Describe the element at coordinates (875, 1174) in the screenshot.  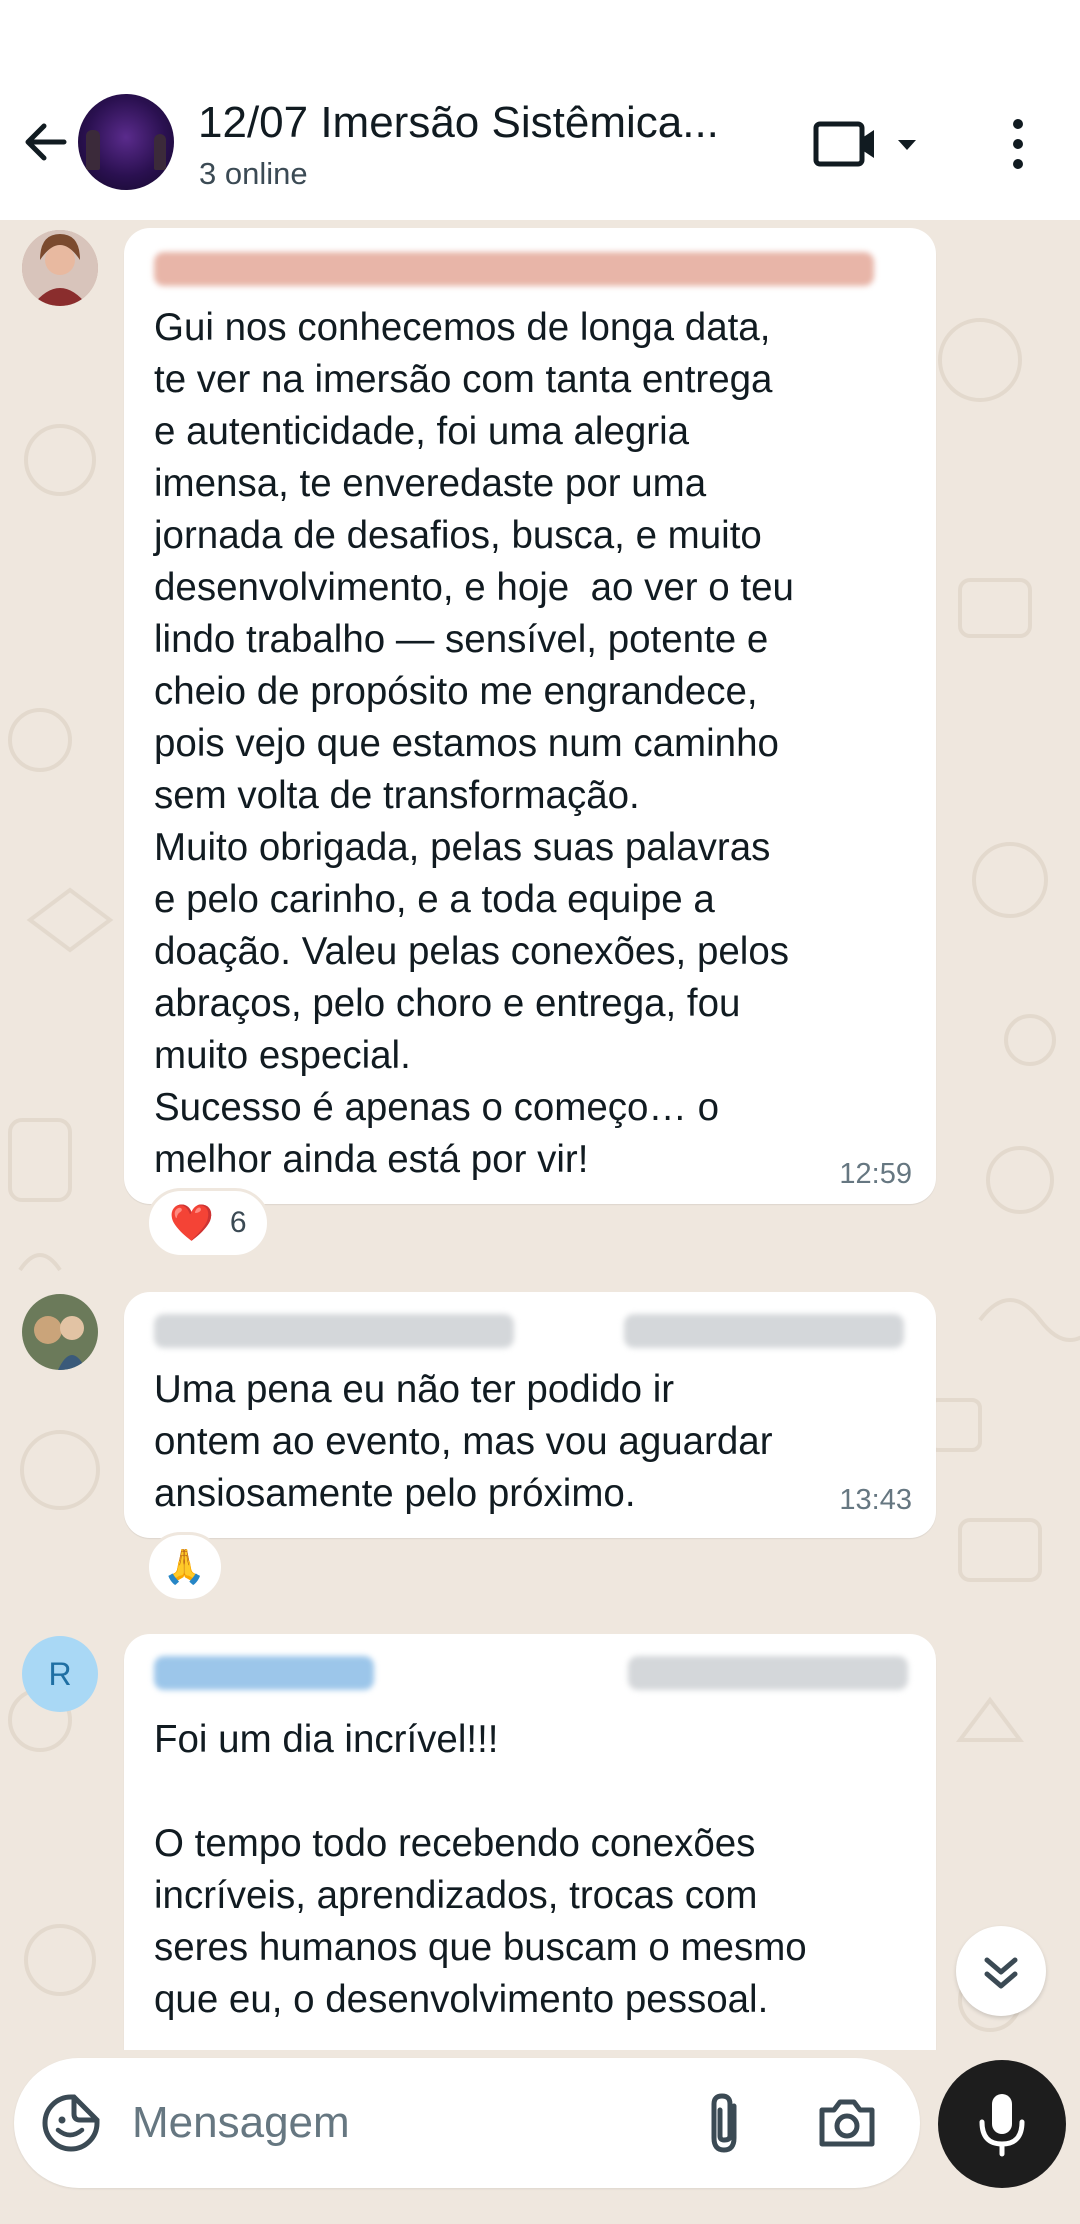
I see `message-time: 12:59` at that location.